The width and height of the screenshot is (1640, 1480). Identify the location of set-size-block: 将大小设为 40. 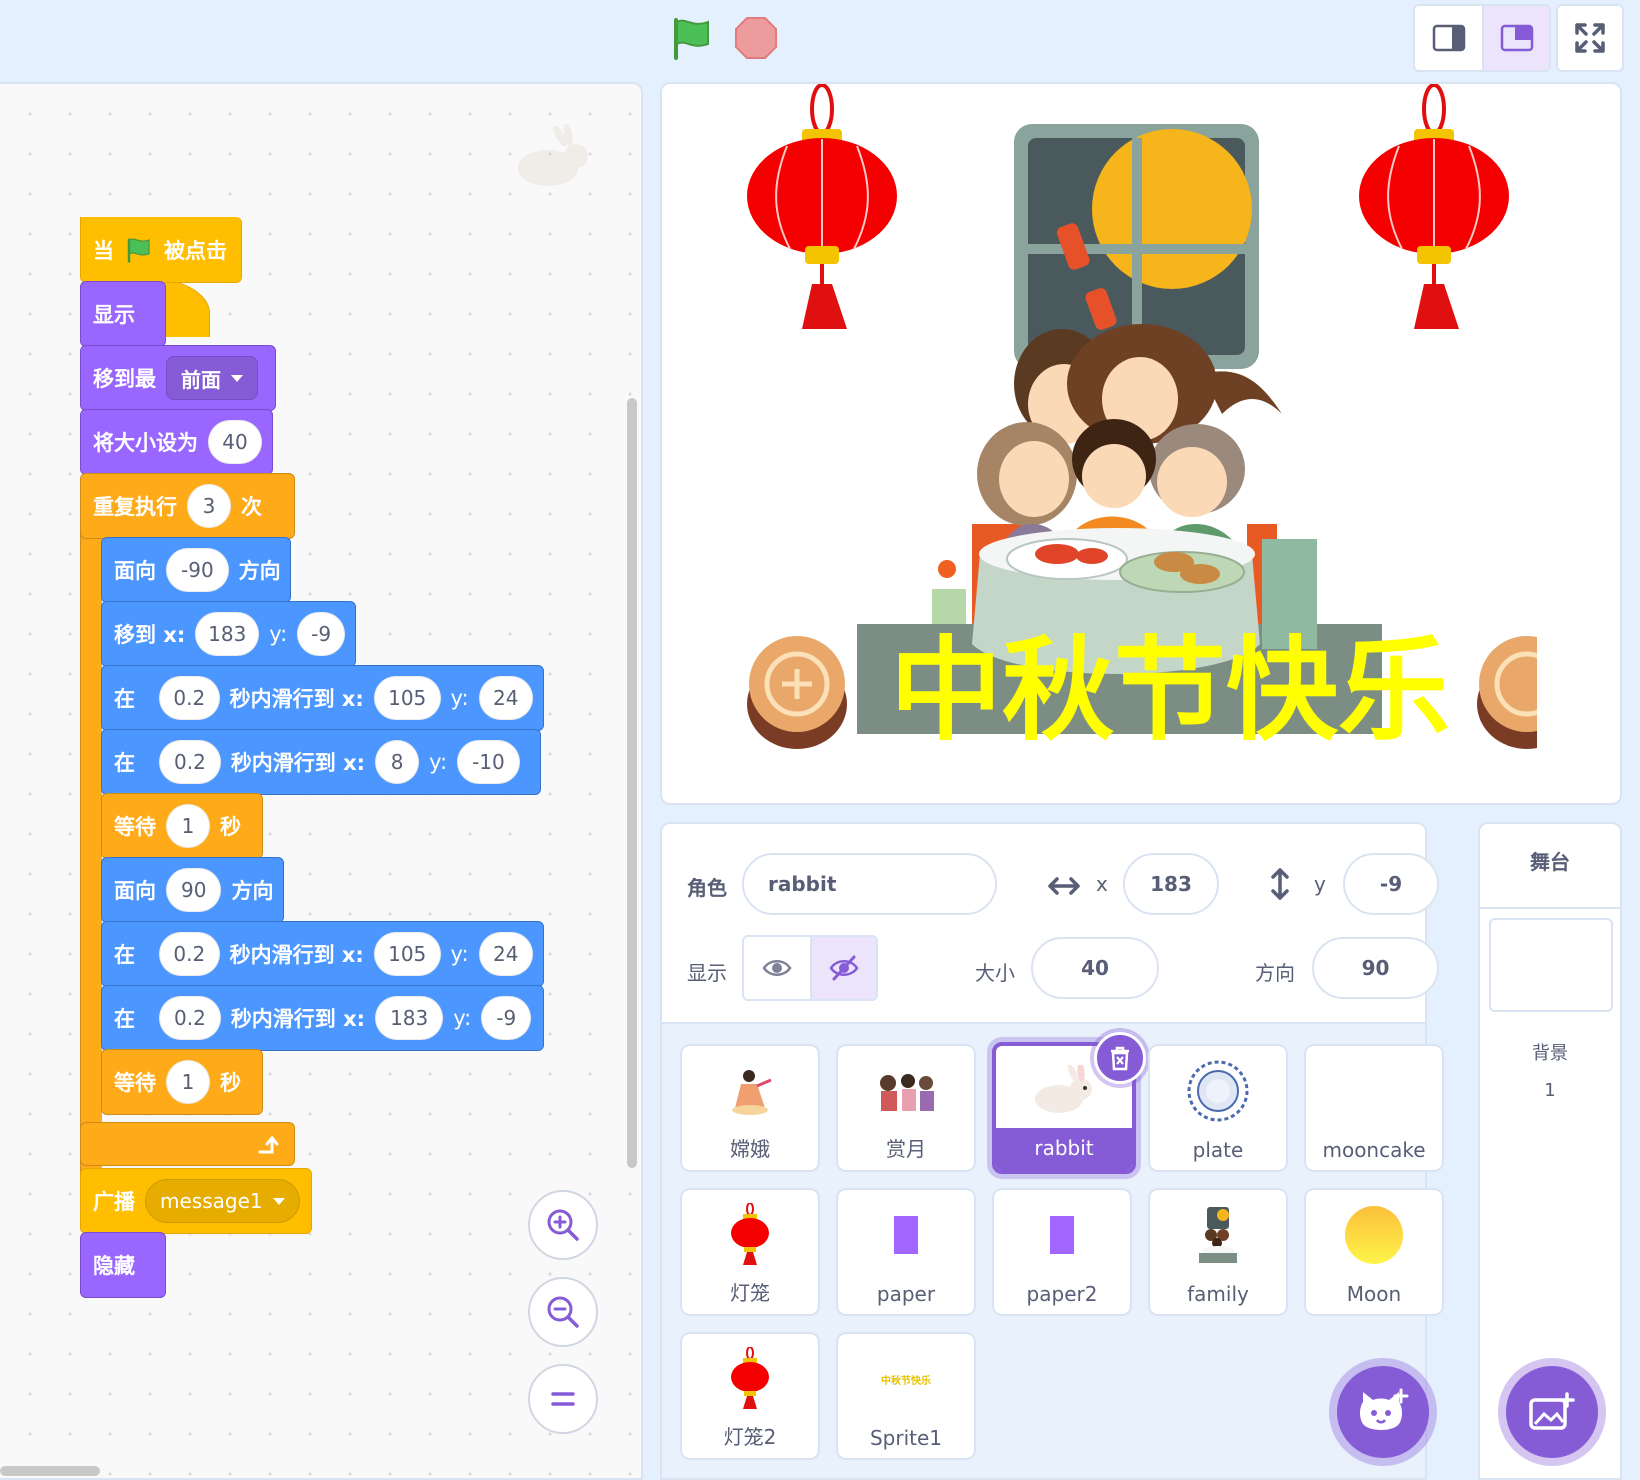
(176, 442).